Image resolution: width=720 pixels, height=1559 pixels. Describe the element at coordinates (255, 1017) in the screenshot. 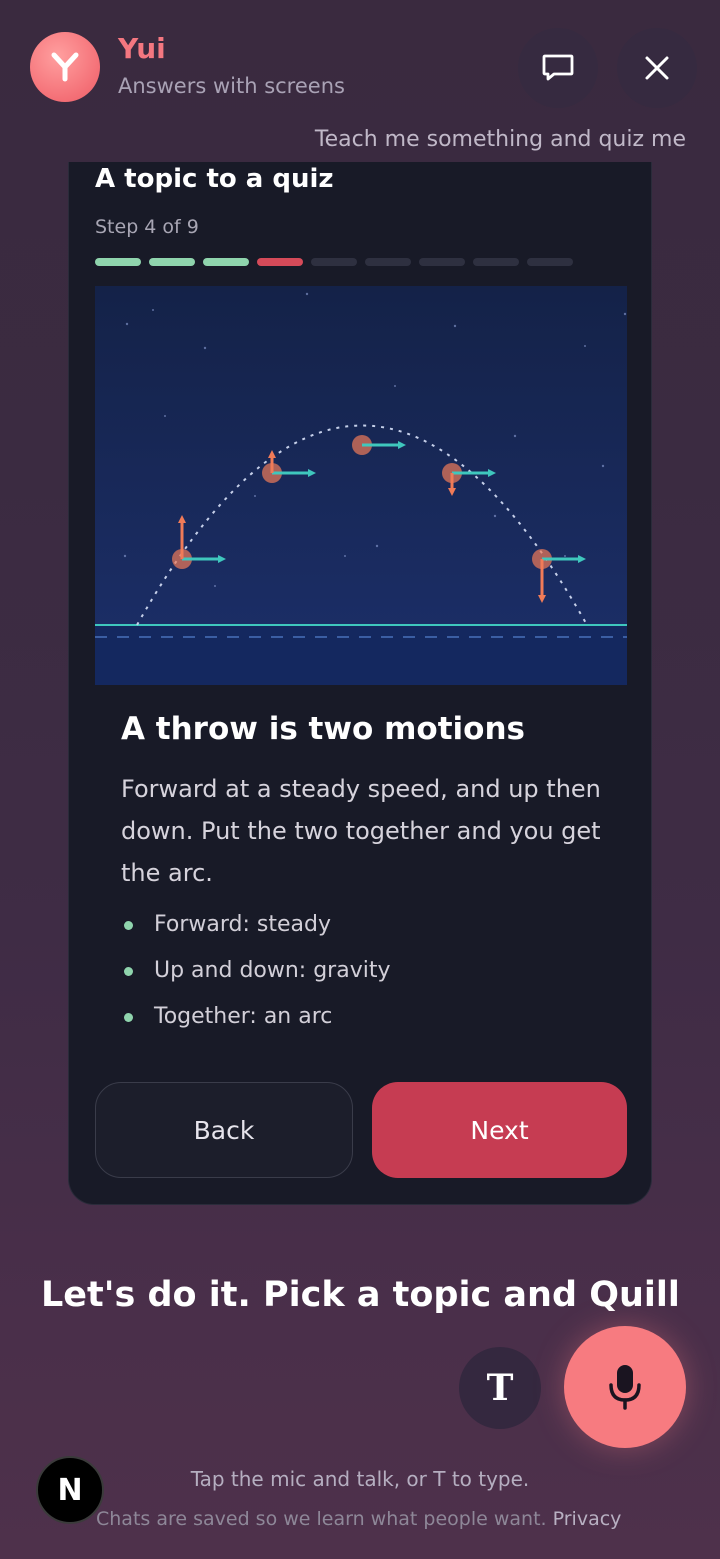

I see `list-item: Together: an arc` at that location.